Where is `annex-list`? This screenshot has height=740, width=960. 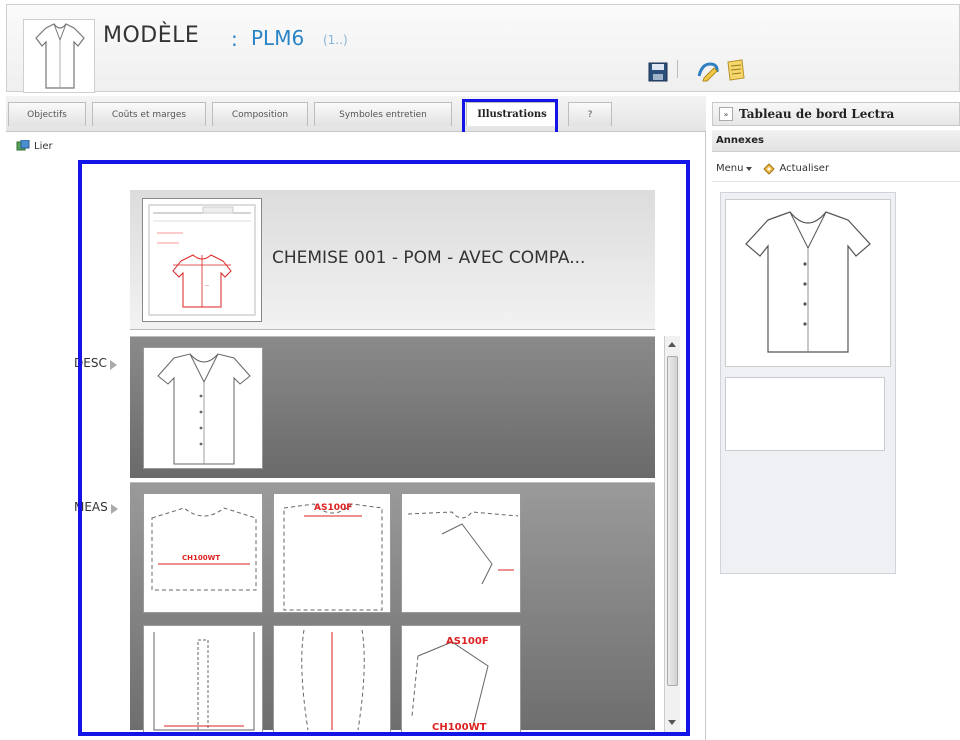
annex-list is located at coordinates (808, 383).